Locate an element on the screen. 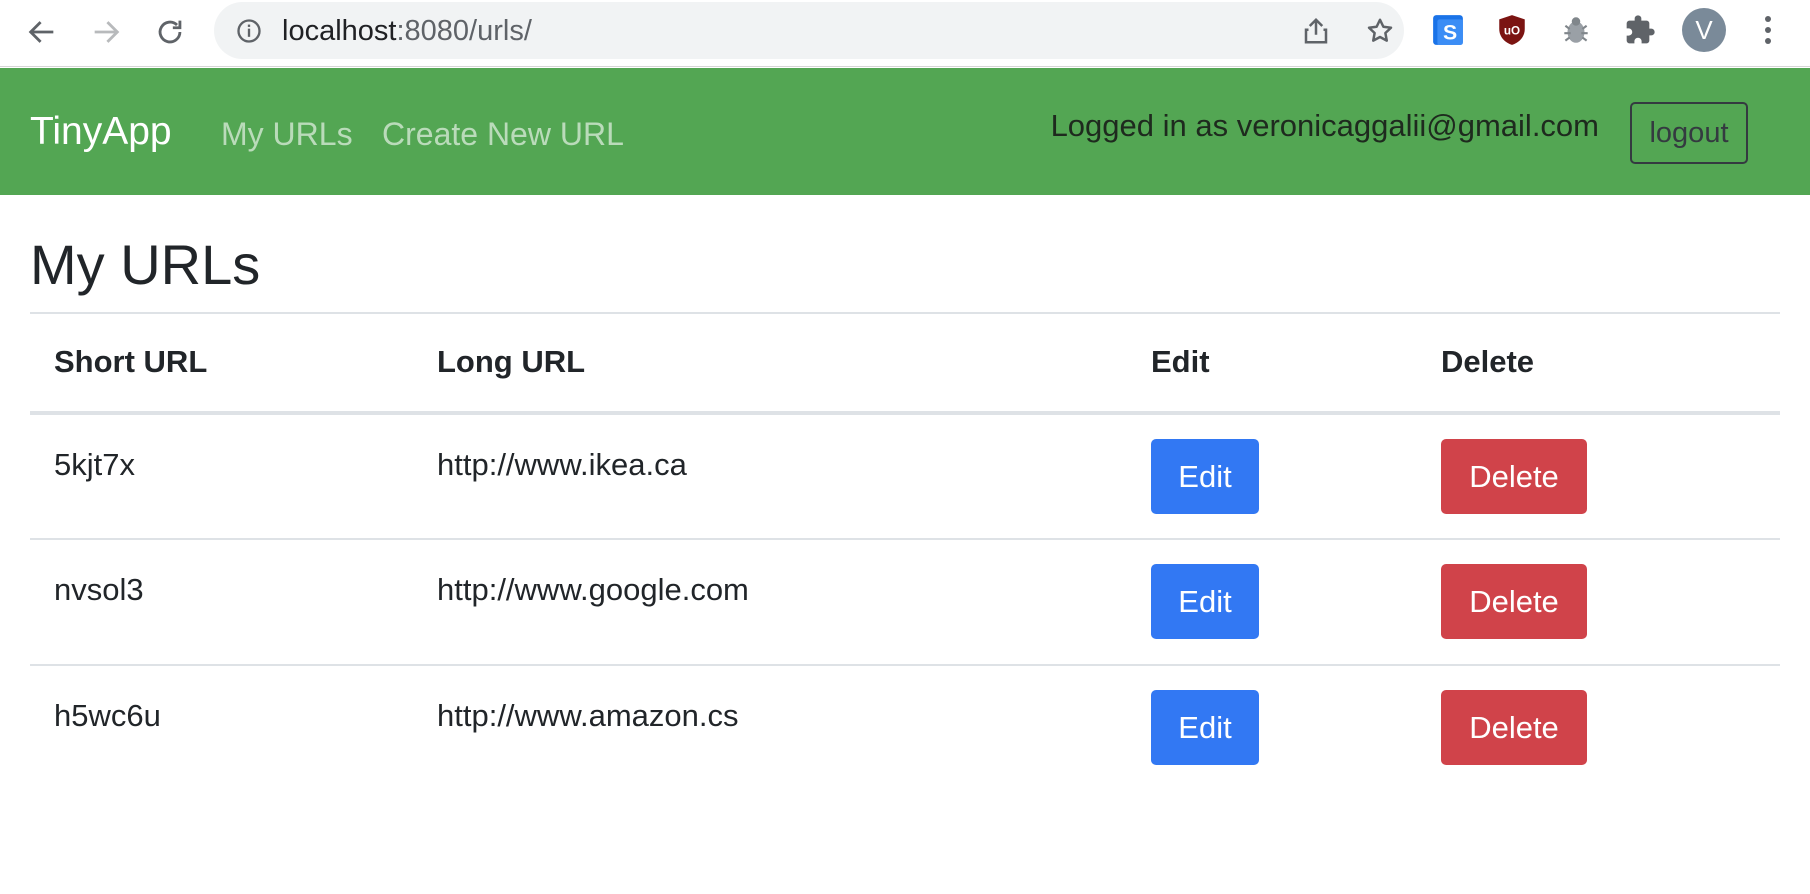 The height and width of the screenshot is (894, 1810). nav-link-my-urls: My URLs is located at coordinates (287, 134).